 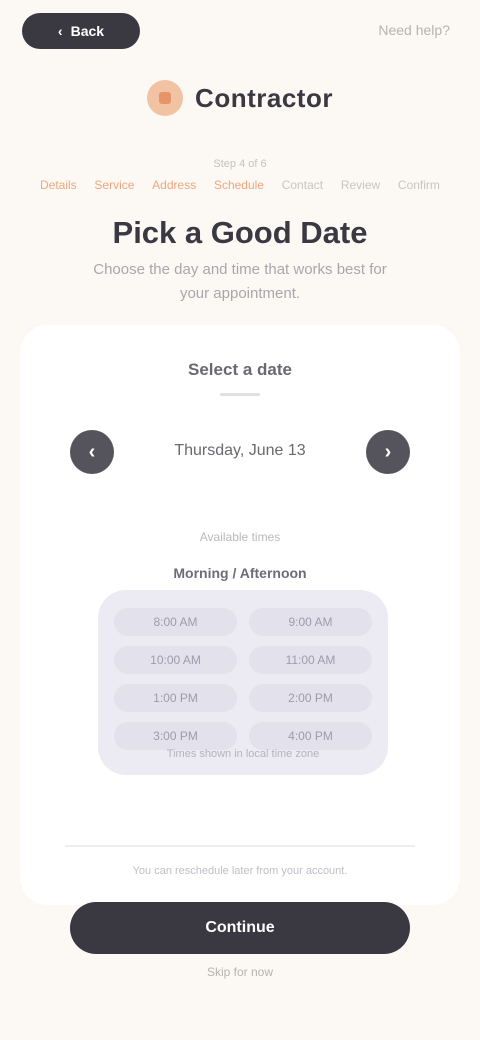 I want to click on brand-name: Contractor, so click(x=264, y=97).